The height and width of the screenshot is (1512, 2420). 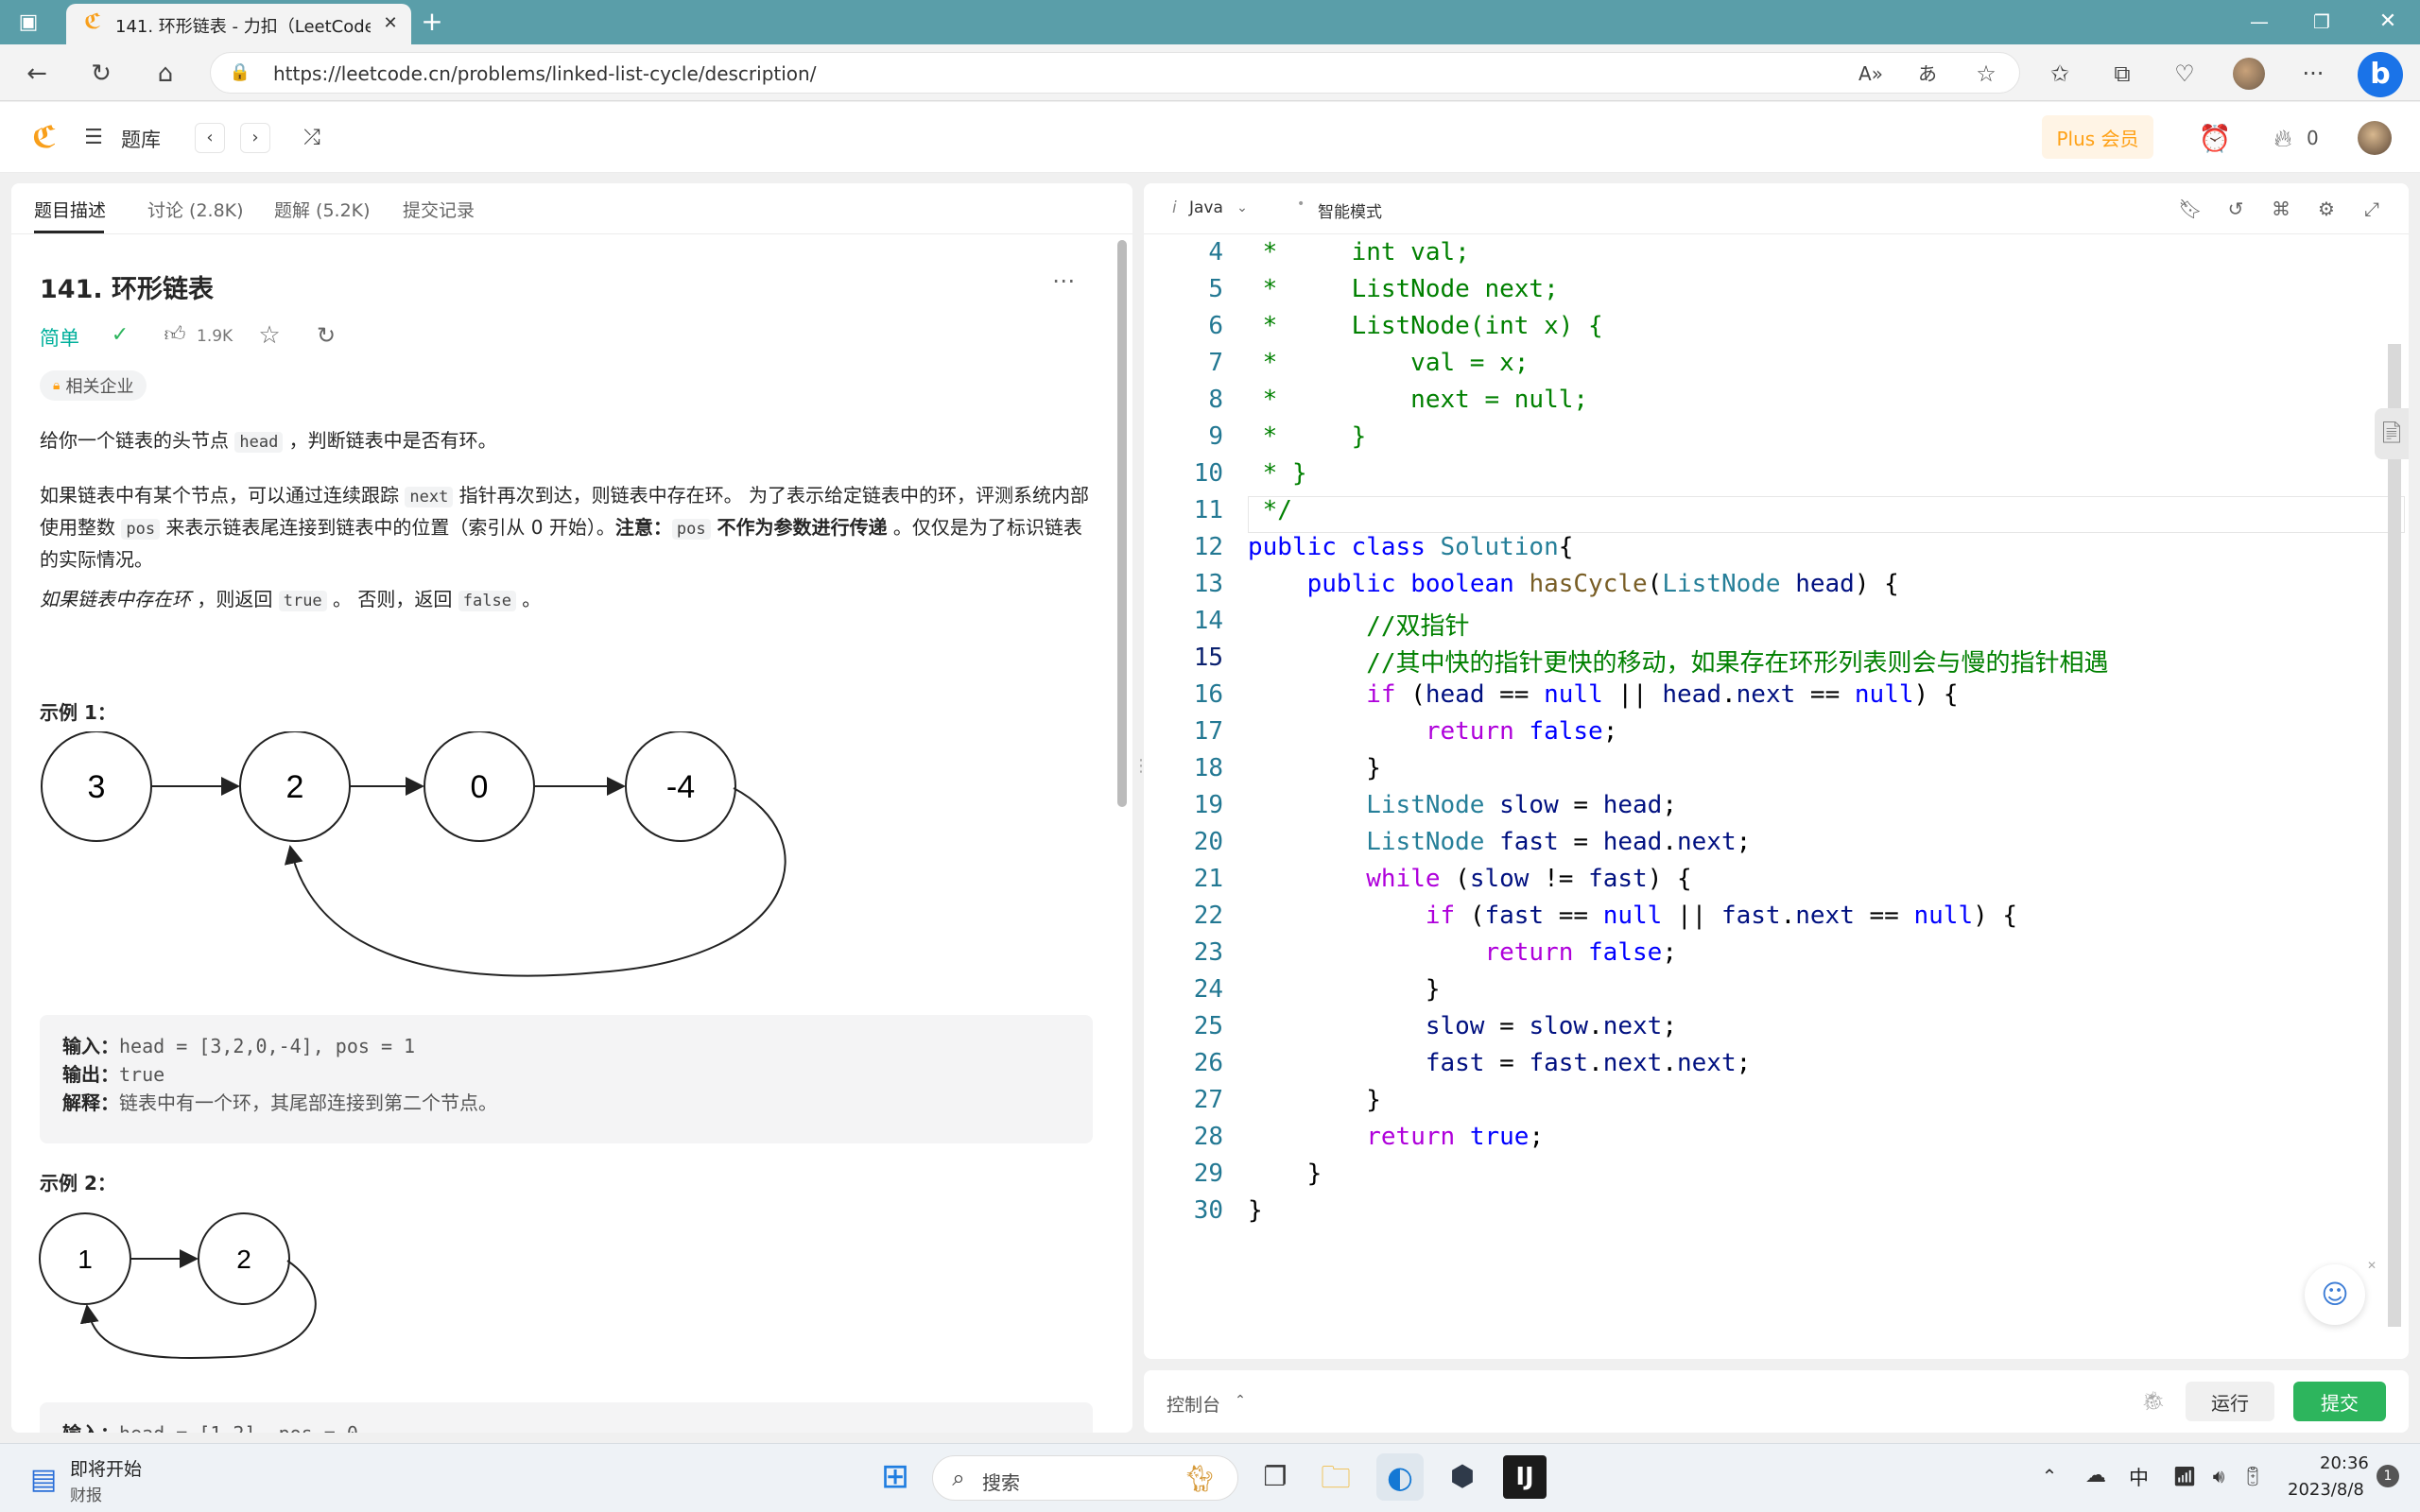 I want to click on more-icon: ···, so click(x=2313, y=74).